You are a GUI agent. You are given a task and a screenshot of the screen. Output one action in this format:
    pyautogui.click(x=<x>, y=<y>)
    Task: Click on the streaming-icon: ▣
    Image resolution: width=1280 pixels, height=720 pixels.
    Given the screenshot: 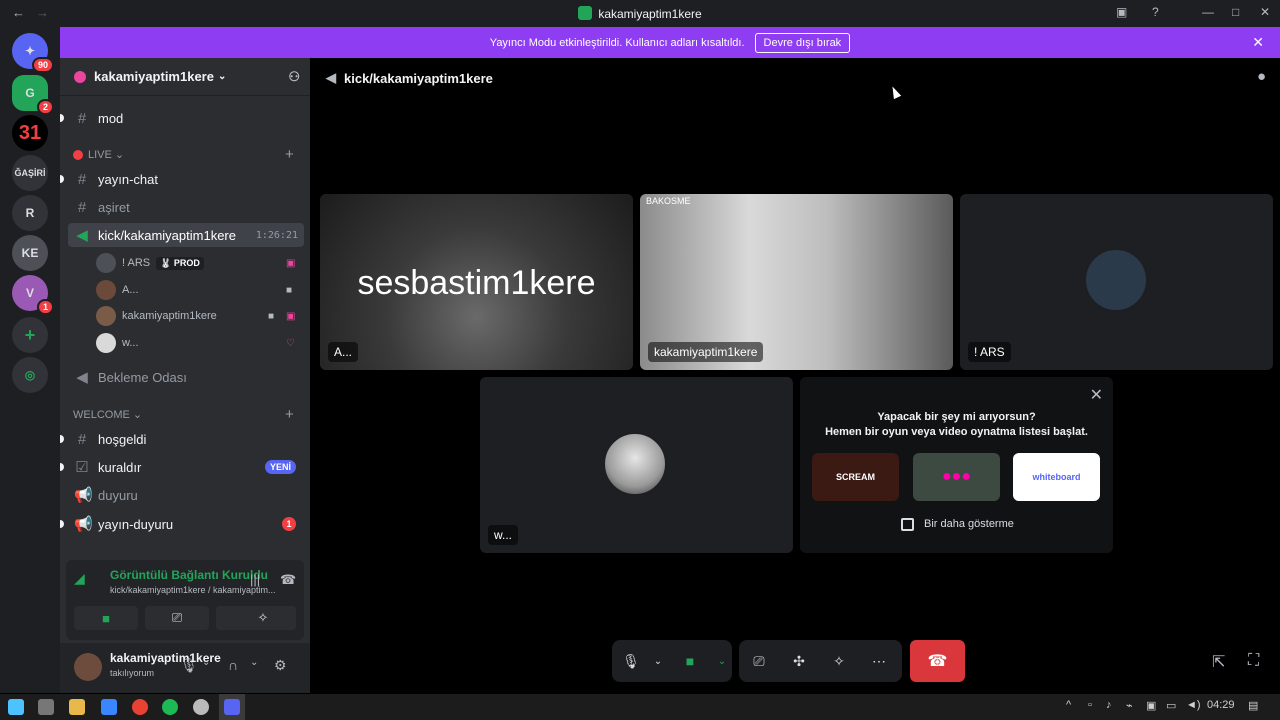 What is the action you would take?
    pyautogui.click(x=291, y=316)
    